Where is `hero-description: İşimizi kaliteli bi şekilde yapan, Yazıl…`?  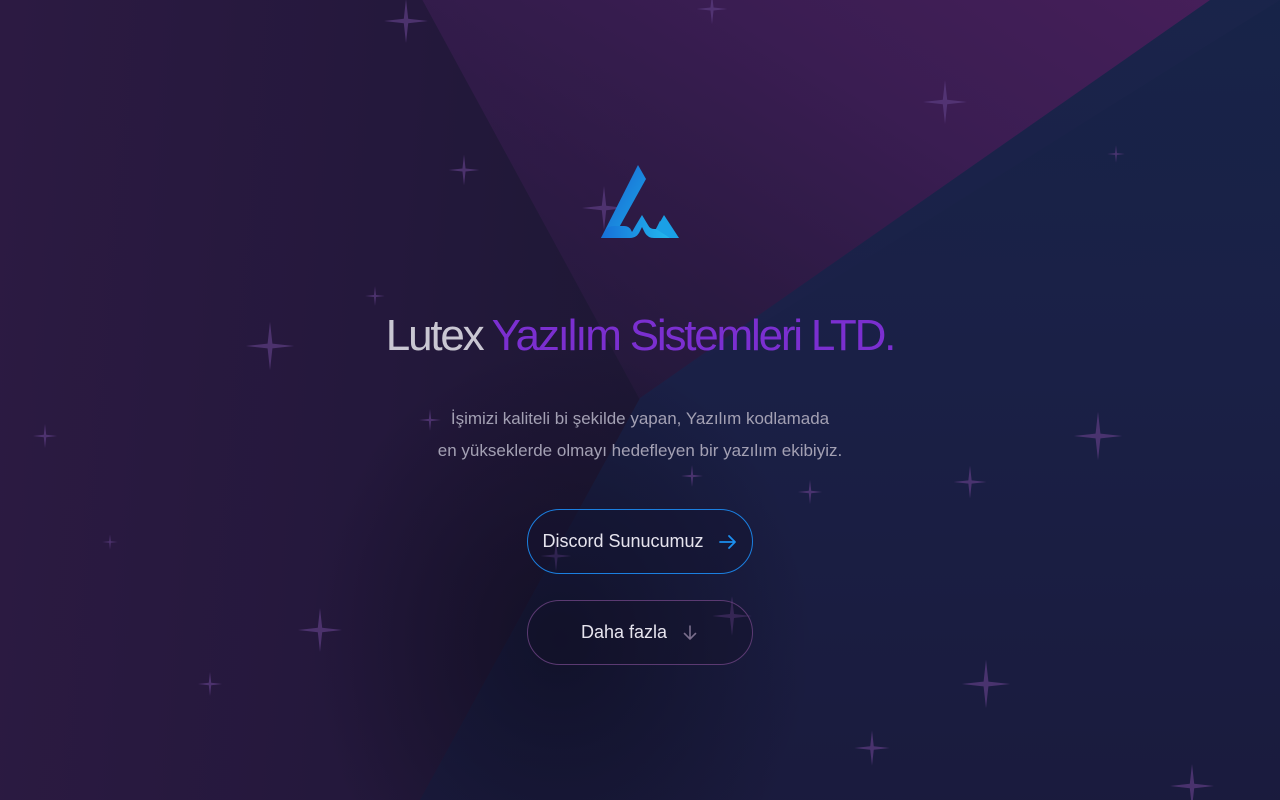
hero-description: İşimizi kaliteli bi şekilde yapan, Yazıl… is located at coordinates (640, 435).